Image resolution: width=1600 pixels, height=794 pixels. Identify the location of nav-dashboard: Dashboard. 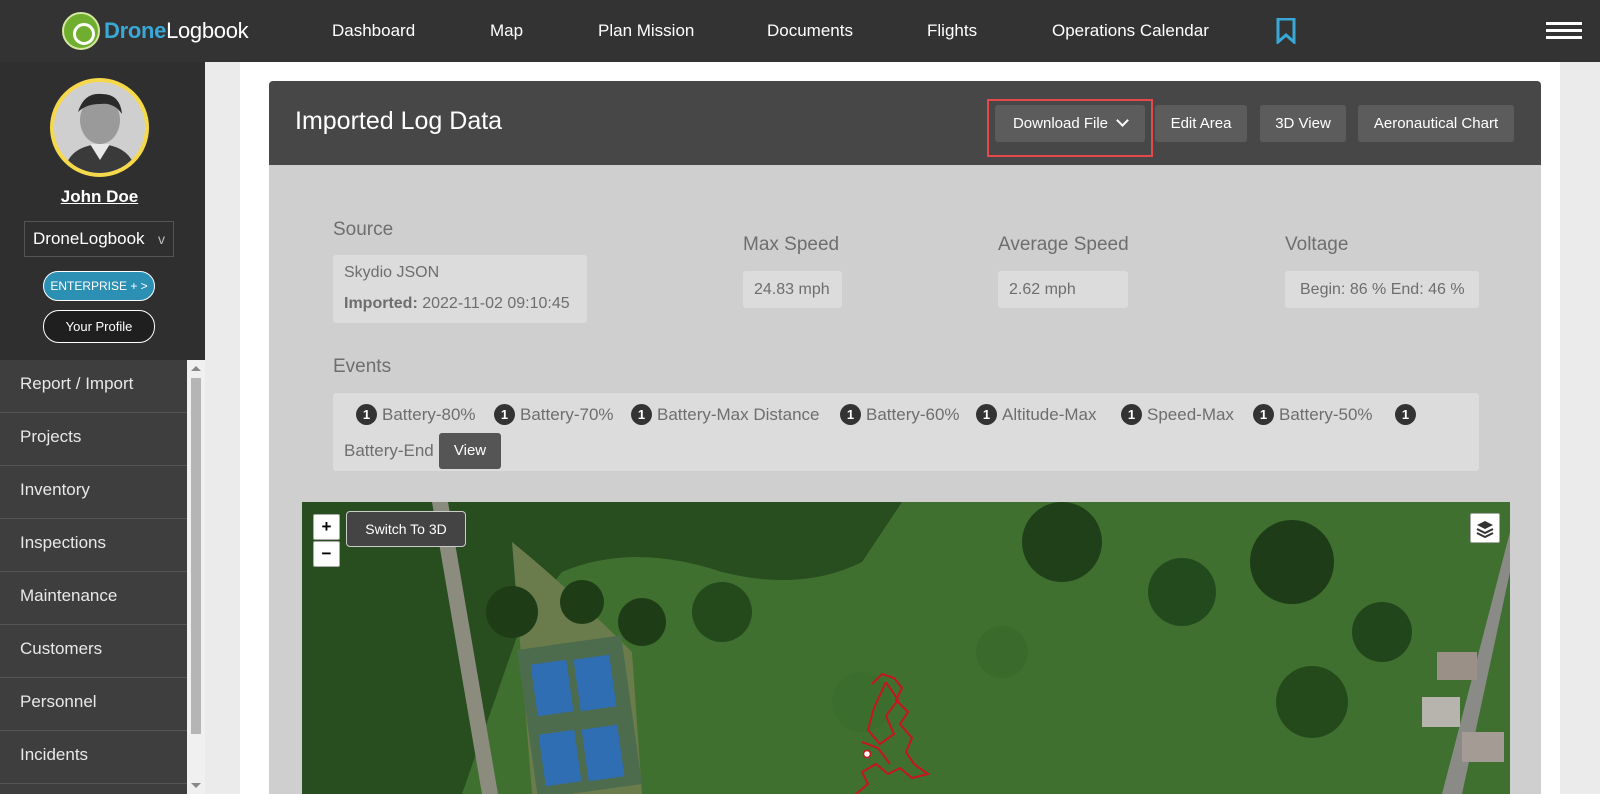
(373, 31).